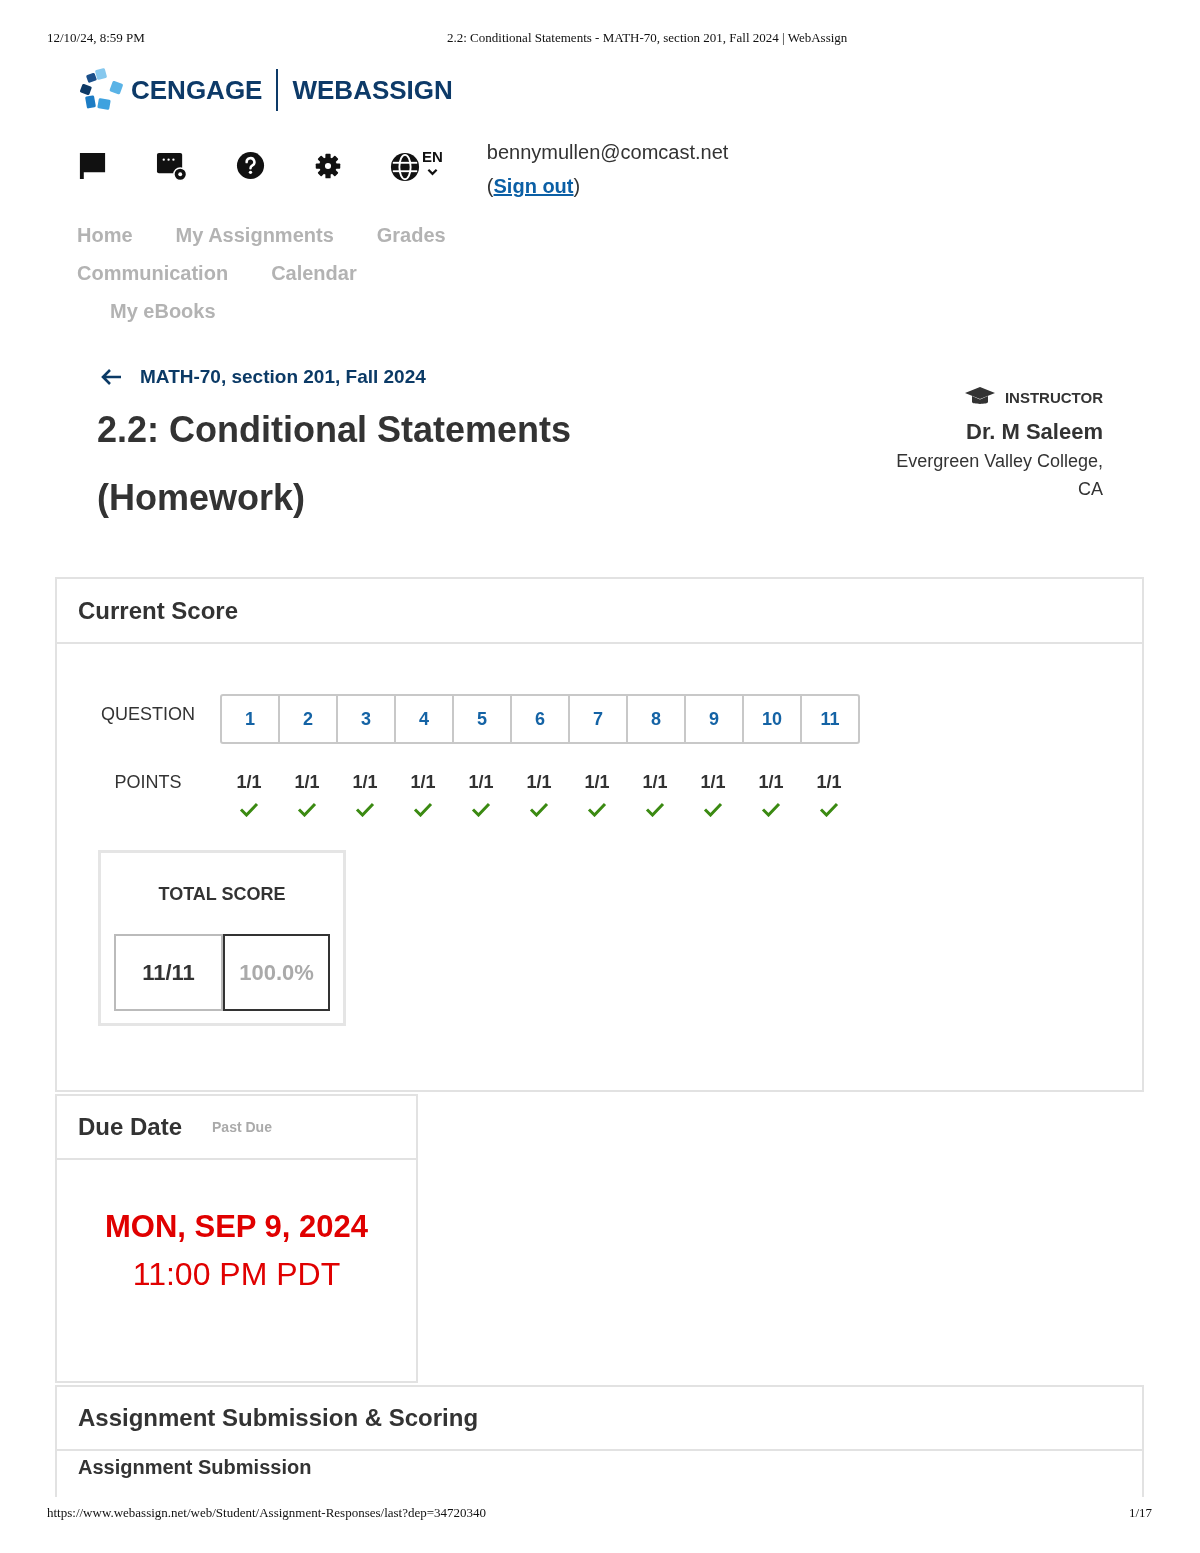 This screenshot has height=1553, width=1200. Describe the element at coordinates (242, 1127) in the screenshot. I see `due-status: Past Due` at that location.